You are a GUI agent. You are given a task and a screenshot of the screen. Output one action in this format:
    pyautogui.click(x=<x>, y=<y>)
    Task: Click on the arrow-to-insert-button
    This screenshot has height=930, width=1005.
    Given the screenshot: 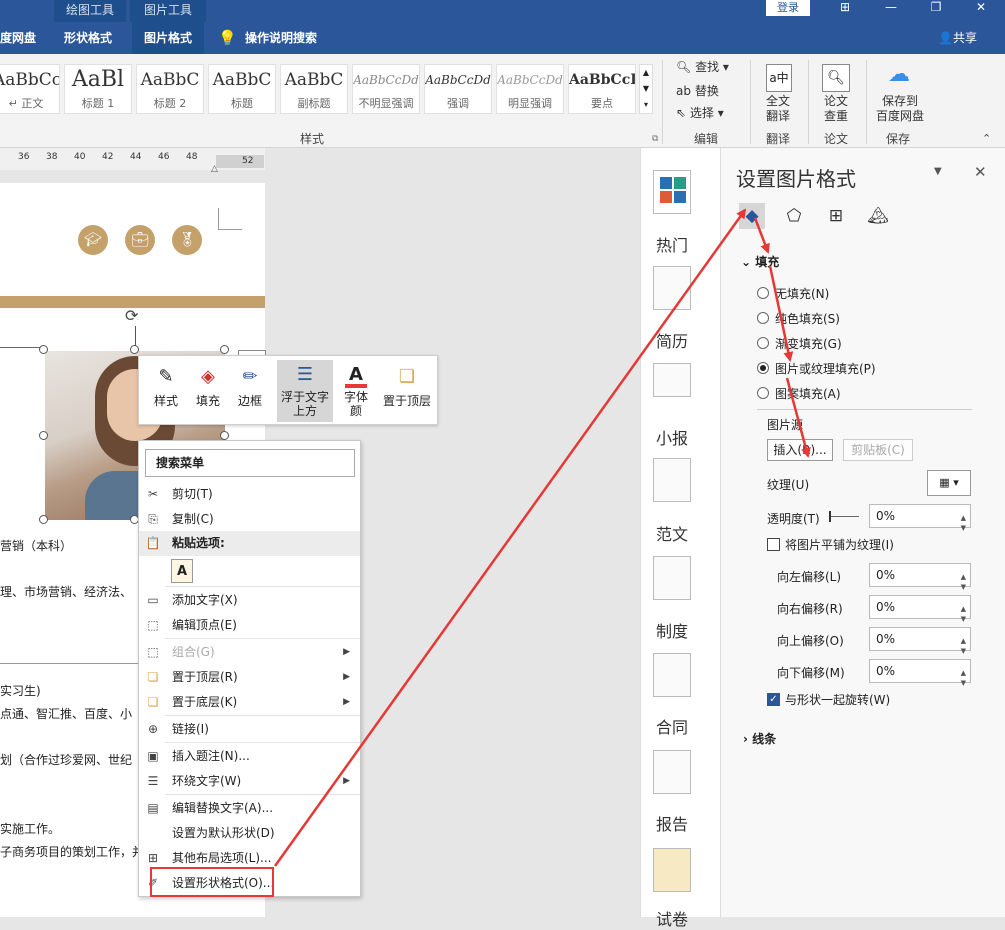 What is the action you would take?
    pyautogui.click(x=798, y=417)
    